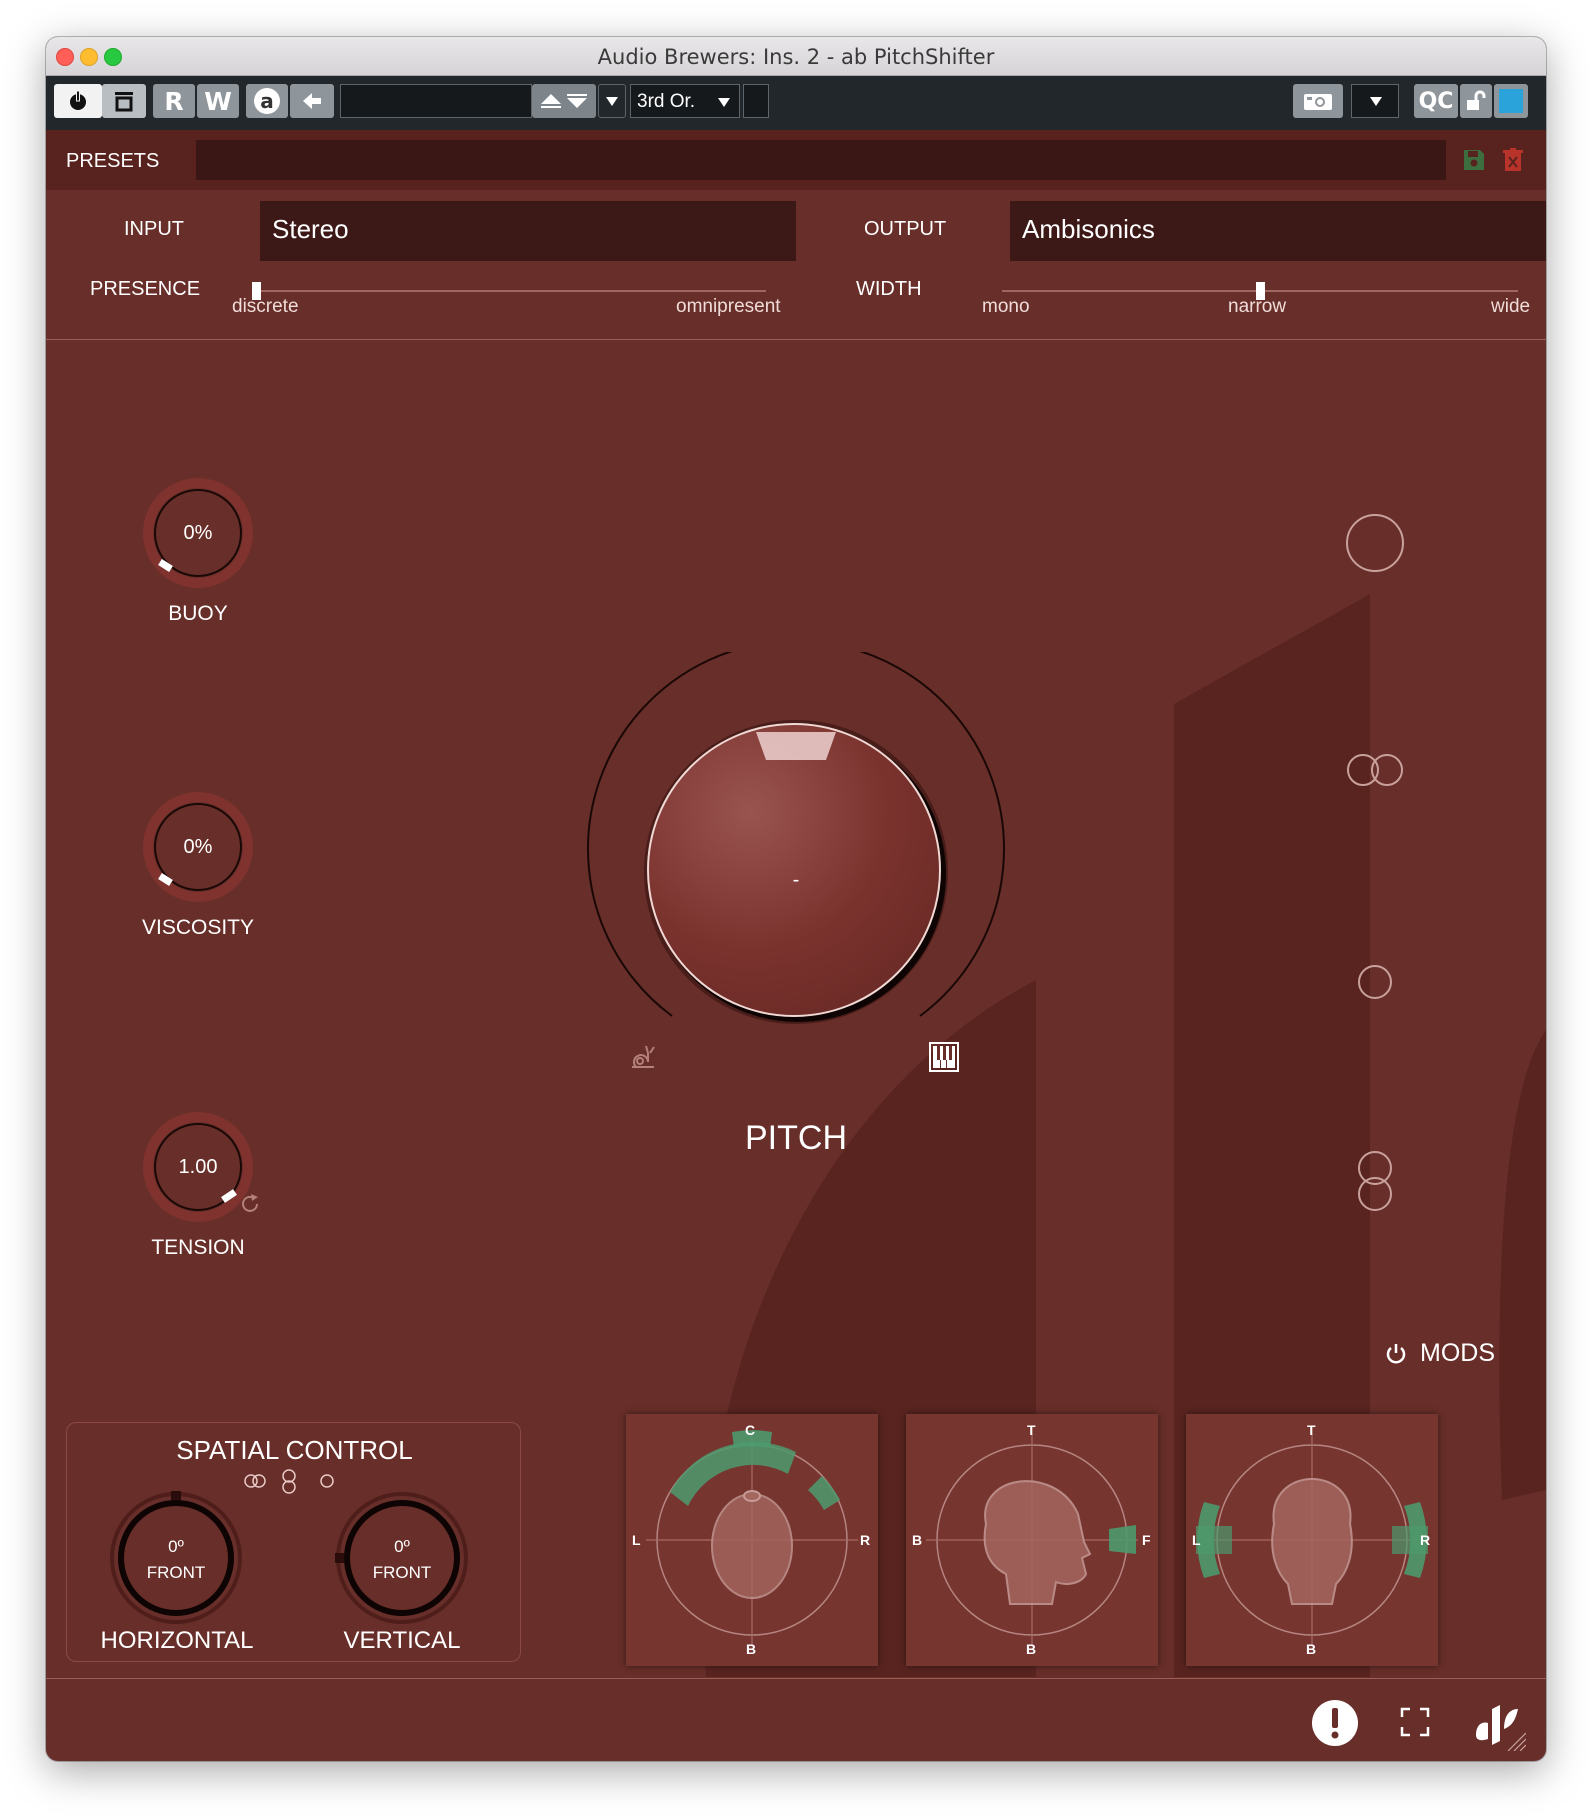  Describe the element at coordinates (198, 1167) in the screenshot. I see `tension-value: 1.00` at that location.